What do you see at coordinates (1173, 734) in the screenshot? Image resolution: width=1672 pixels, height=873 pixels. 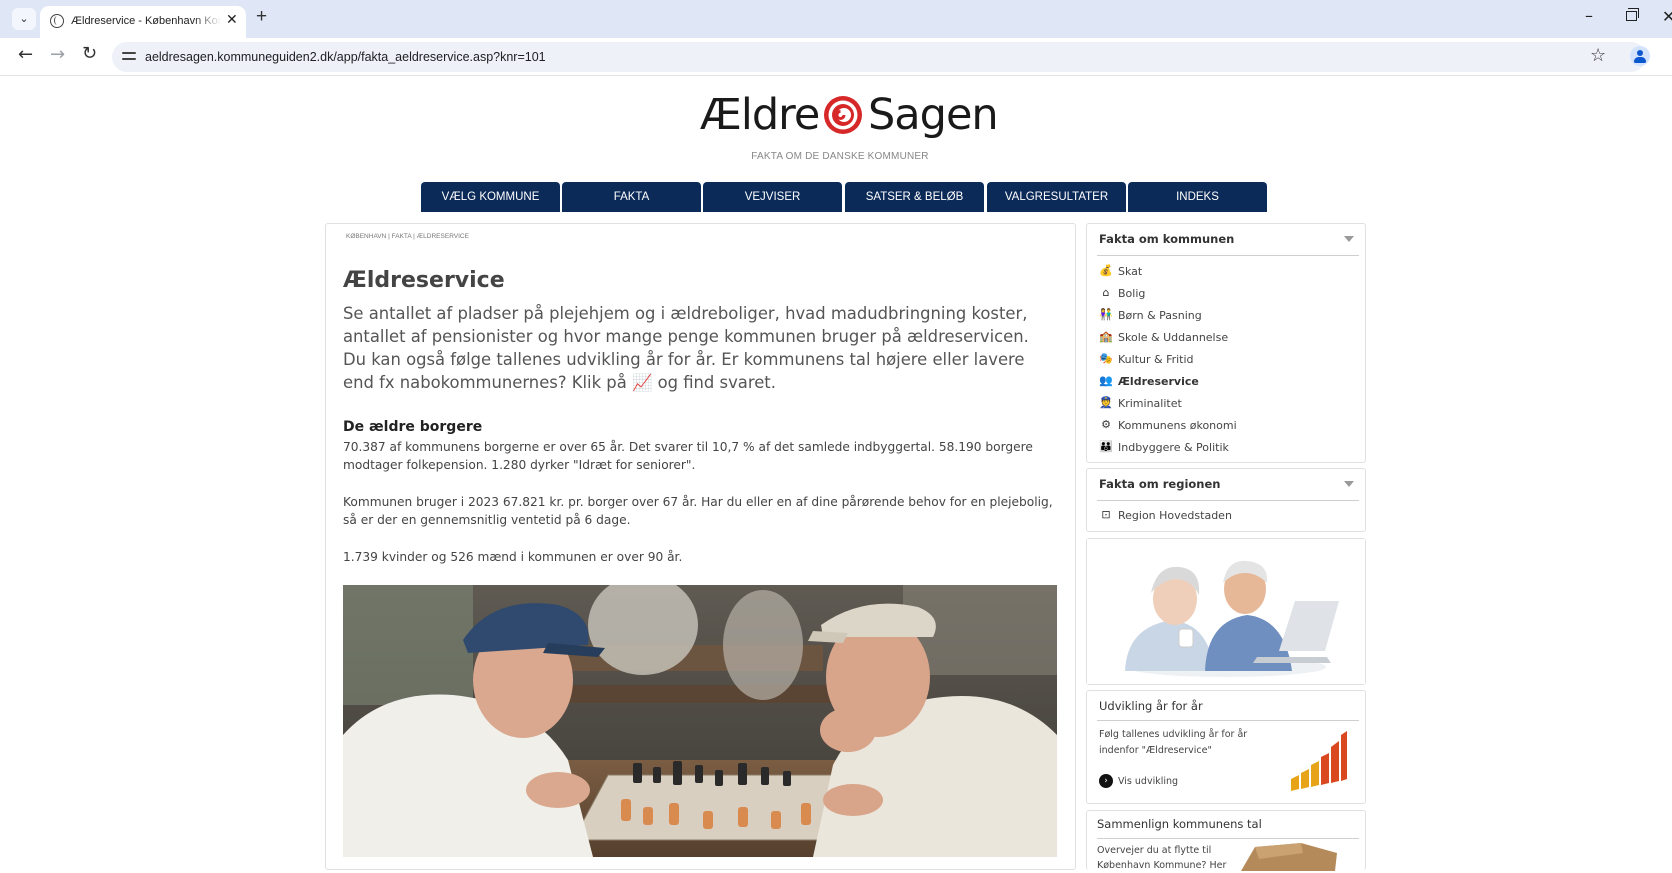 I see `udvikling-text-1: Følg tallenes udvikling år for år` at bounding box center [1173, 734].